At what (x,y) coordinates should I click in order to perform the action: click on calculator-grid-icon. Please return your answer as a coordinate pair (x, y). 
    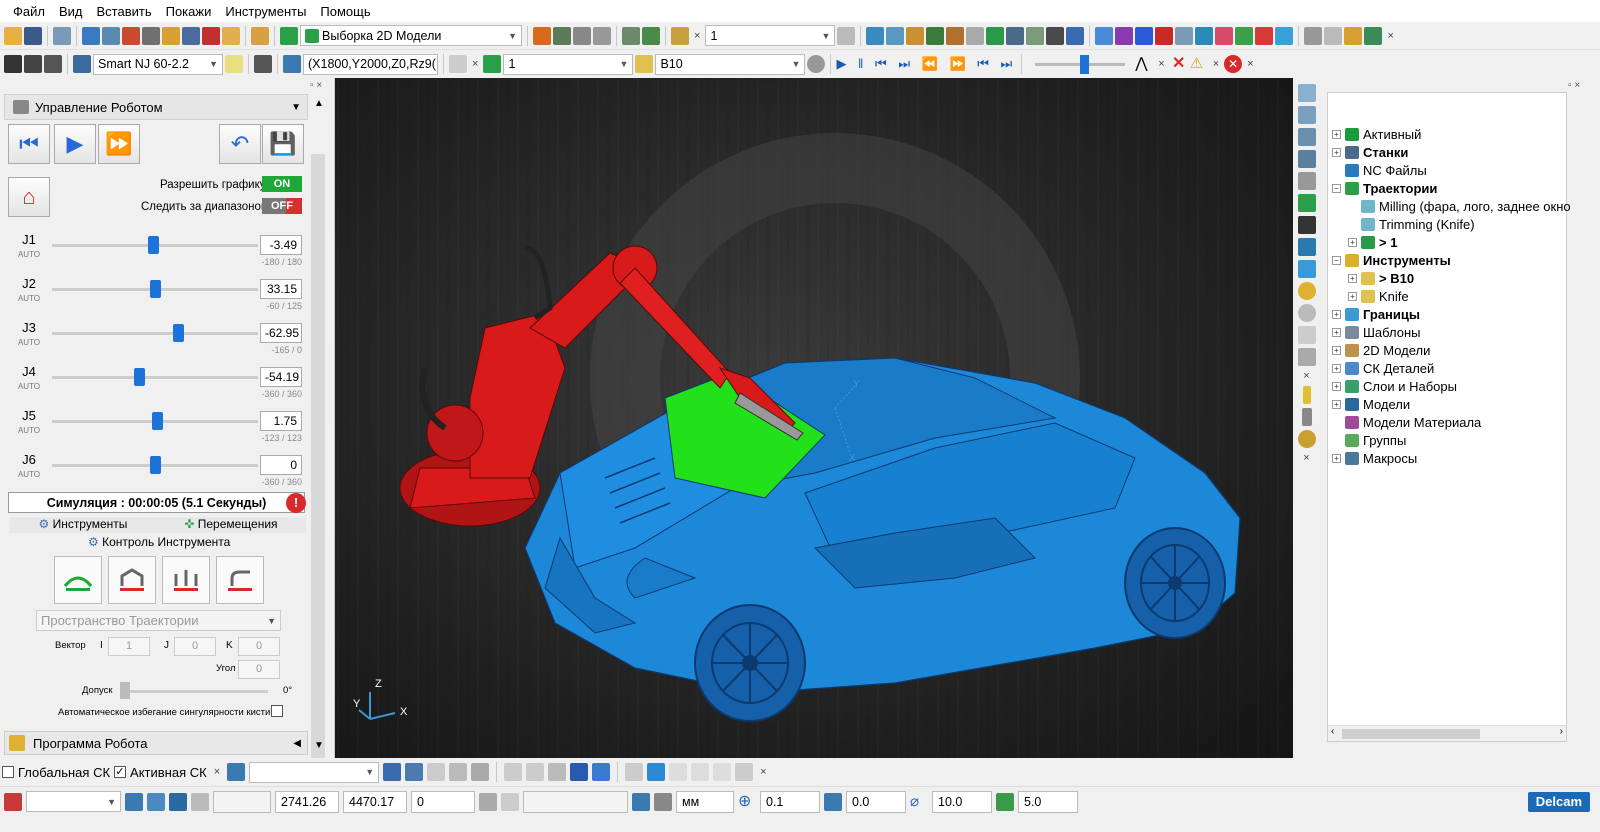
    Looking at the image, I should click on (13, 64).